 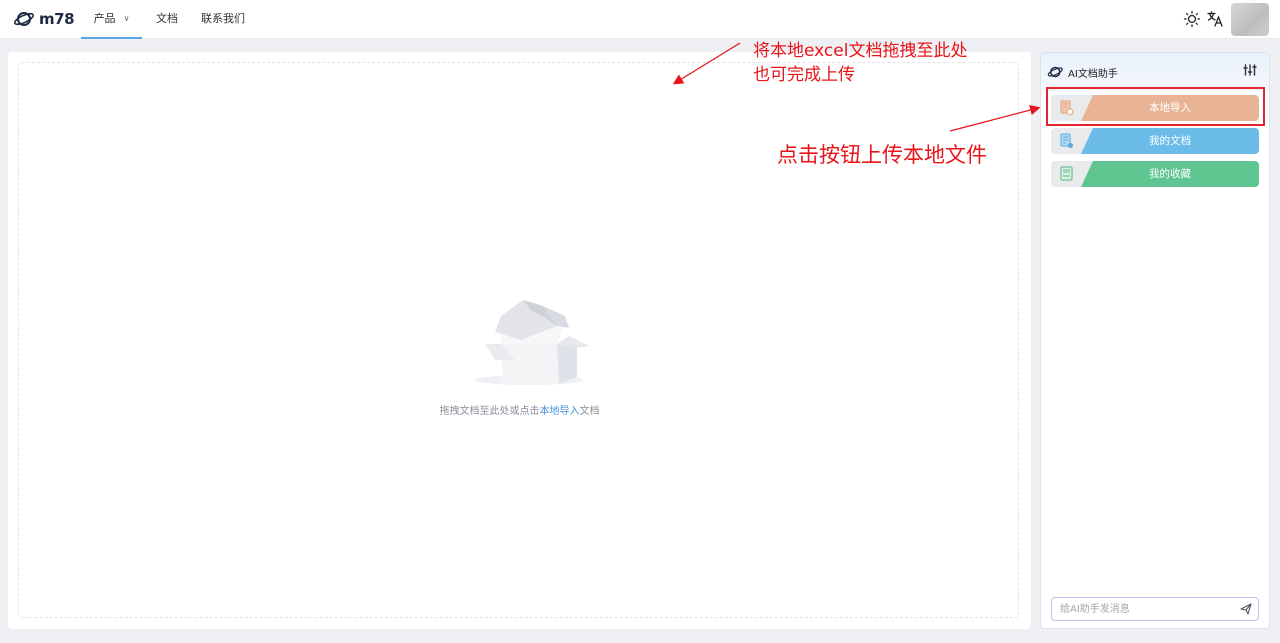 What do you see at coordinates (1250, 70) in the screenshot?
I see `sliders-settings-icon` at bounding box center [1250, 70].